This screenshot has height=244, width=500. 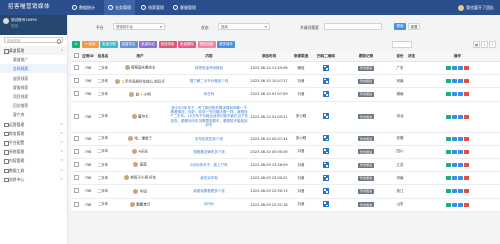 I want to click on keyword-input, so click(x=353, y=26).